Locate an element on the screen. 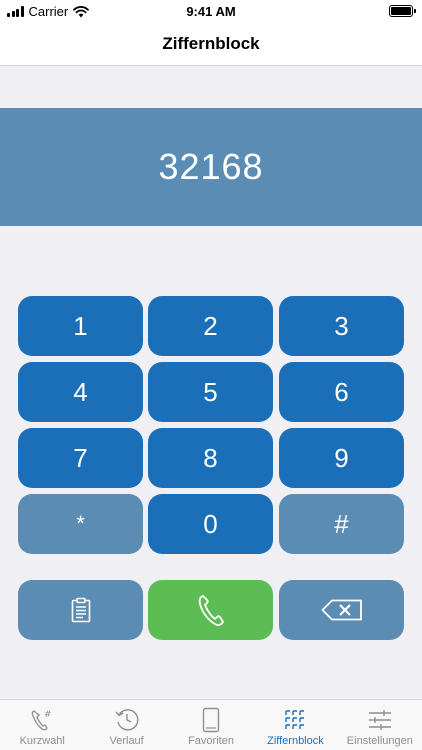 The image size is (422, 750). key-0: 0 is located at coordinates (210, 524).